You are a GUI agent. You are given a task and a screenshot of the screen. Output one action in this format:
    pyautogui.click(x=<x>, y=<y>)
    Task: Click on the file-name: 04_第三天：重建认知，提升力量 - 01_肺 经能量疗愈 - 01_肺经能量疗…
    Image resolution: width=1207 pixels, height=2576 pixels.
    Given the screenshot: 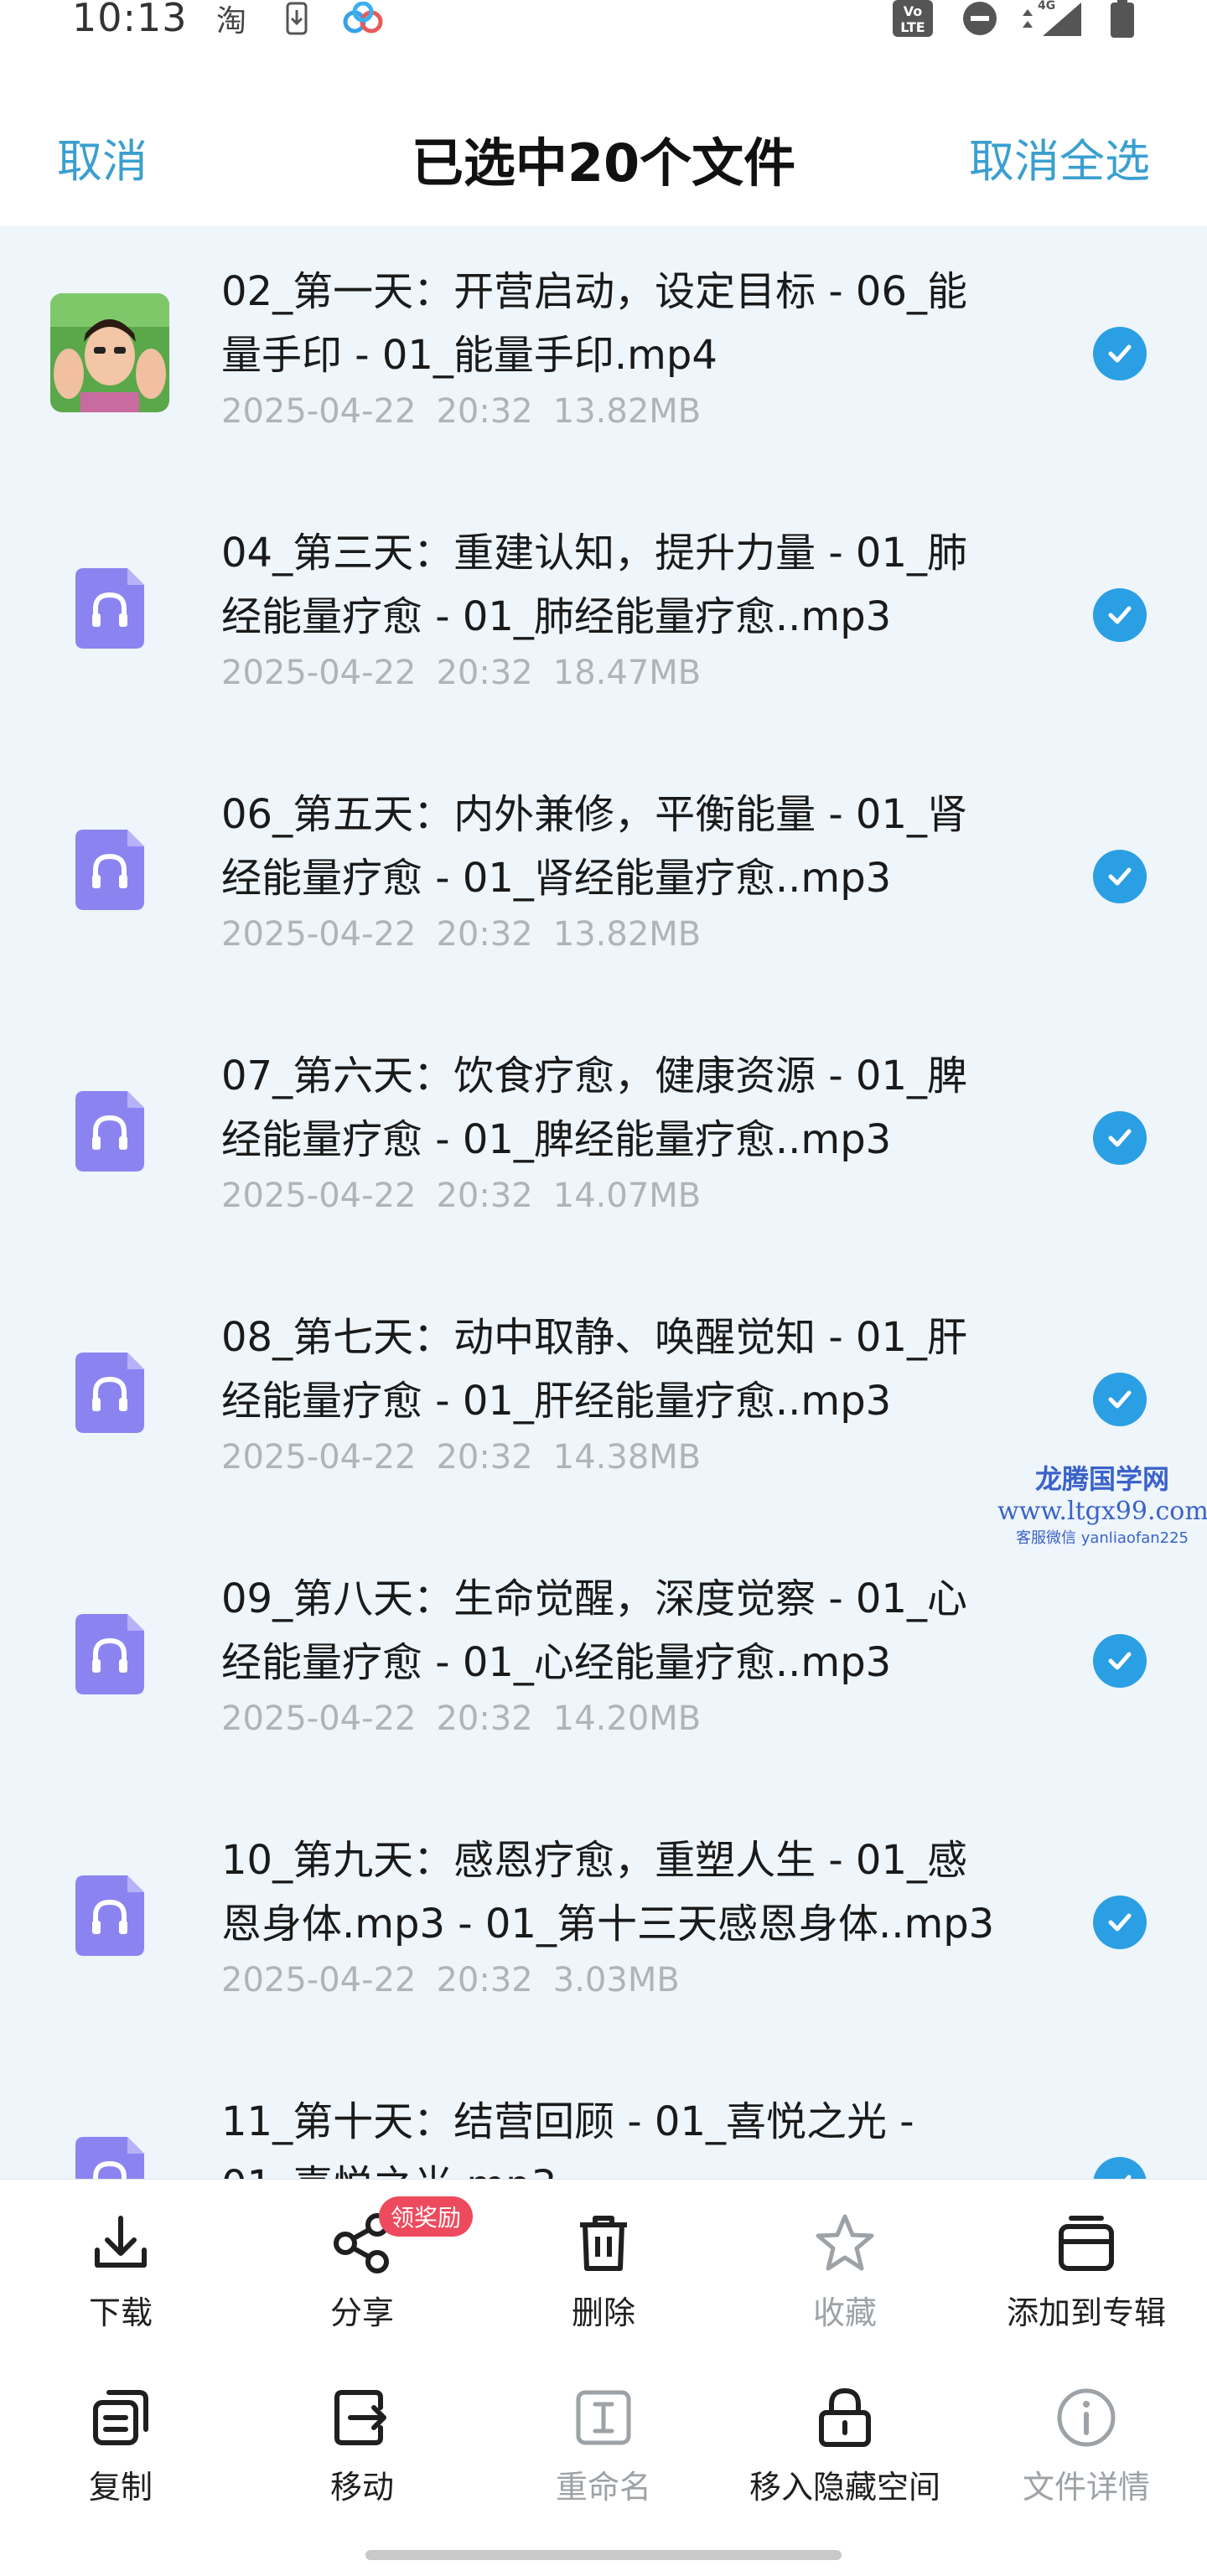 What is the action you would take?
    pyautogui.click(x=594, y=585)
    